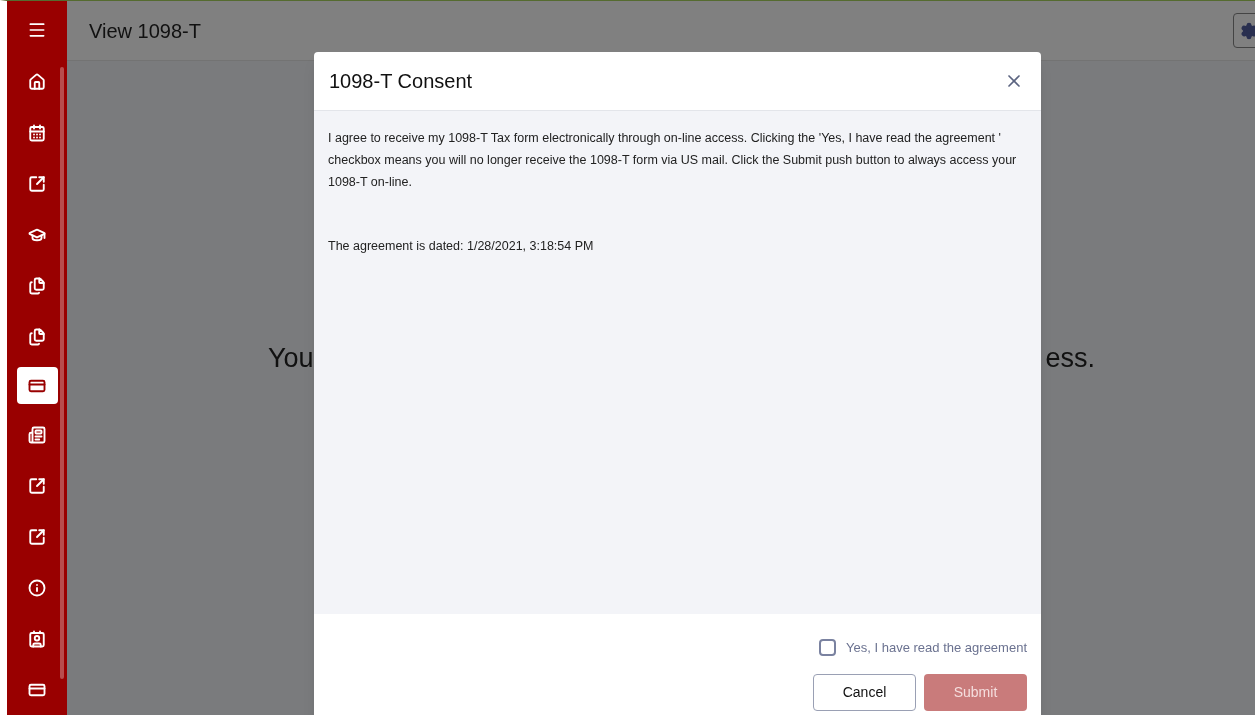  I want to click on newspaper-icon, so click(37, 434).